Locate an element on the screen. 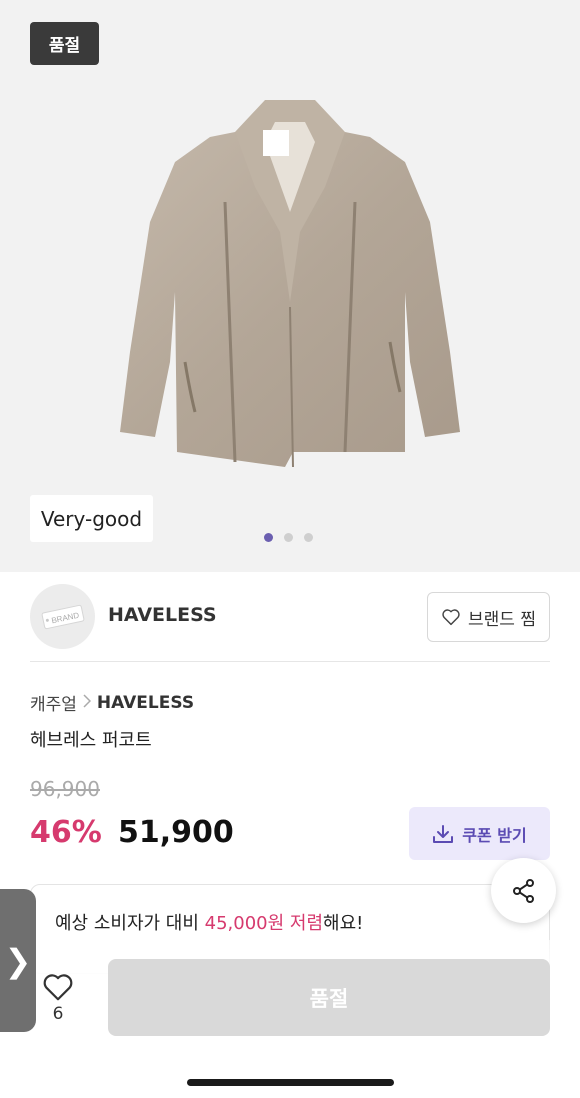 The width and height of the screenshot is (580, 1098). brand-logo: BRAND is located at coordinates (62, 616).